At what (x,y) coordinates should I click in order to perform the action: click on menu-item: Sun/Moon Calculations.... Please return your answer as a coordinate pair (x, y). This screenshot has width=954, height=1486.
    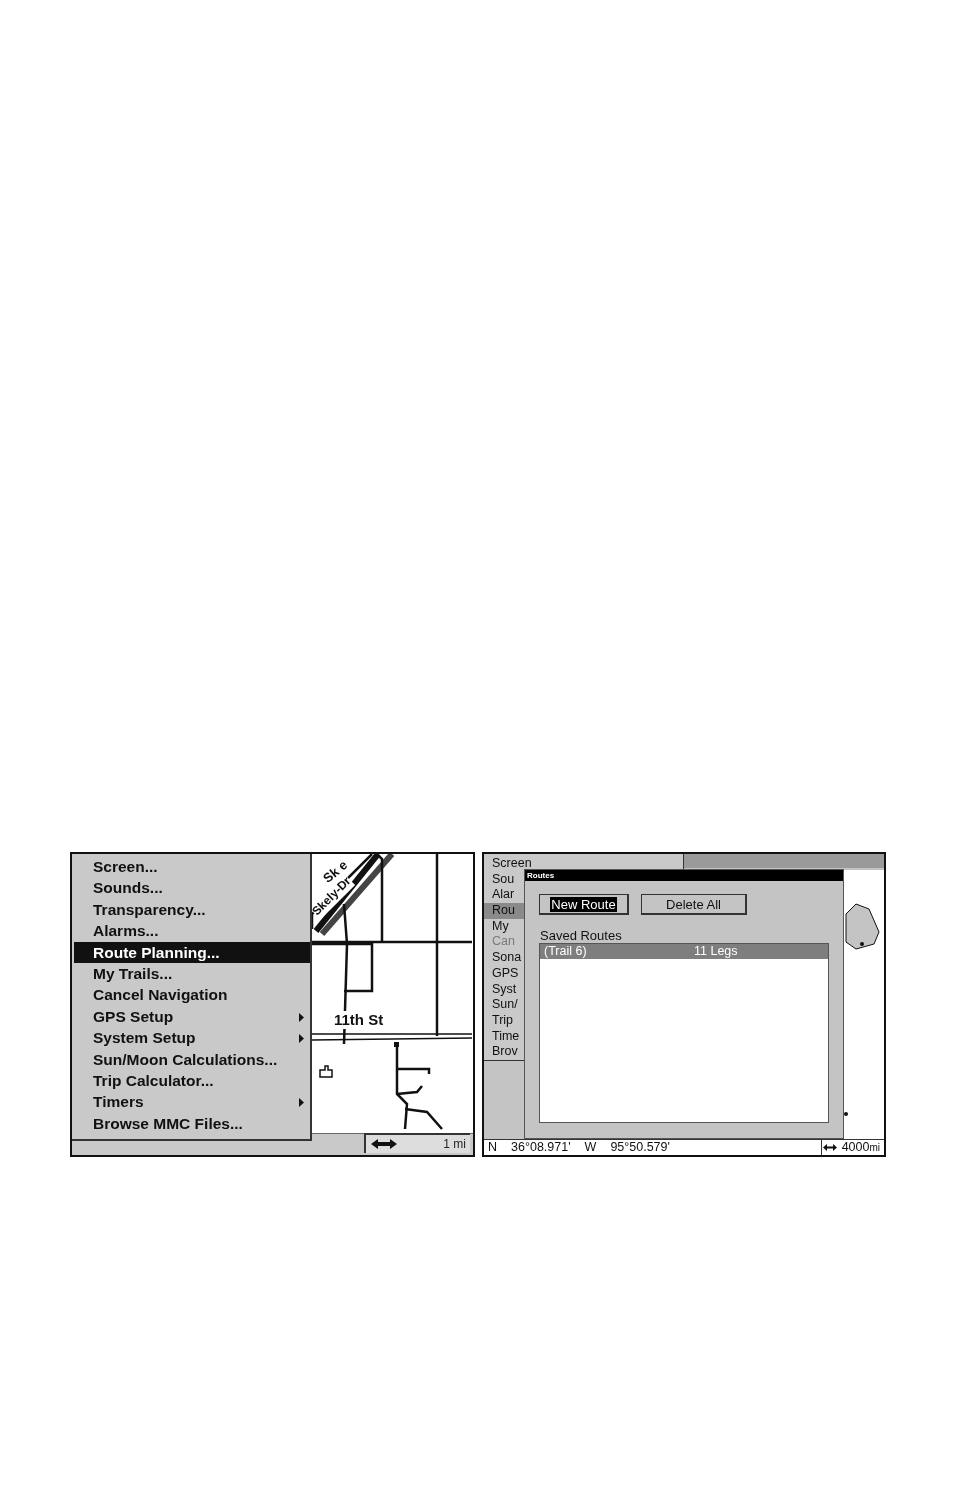
    Looking at the image, I should click on (191, 1059).